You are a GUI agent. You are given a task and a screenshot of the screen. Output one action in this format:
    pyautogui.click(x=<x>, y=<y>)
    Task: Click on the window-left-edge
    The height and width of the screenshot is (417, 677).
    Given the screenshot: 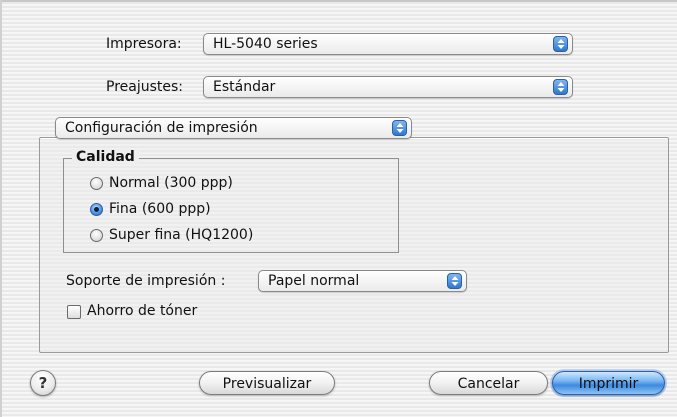 What is the action you would take?
    pyautogui.click(x=1, y=208)
    